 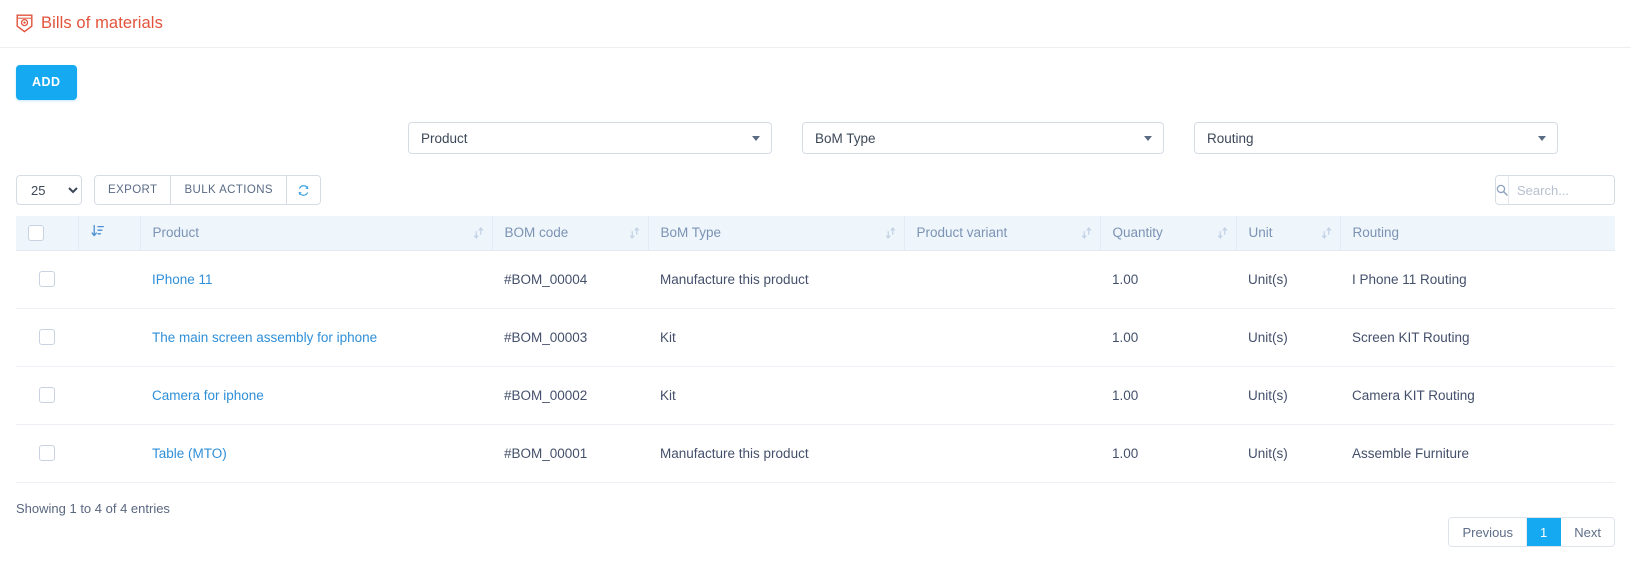 I want to click on header-product-variant: Product variant, so click(x=1002, y=233).